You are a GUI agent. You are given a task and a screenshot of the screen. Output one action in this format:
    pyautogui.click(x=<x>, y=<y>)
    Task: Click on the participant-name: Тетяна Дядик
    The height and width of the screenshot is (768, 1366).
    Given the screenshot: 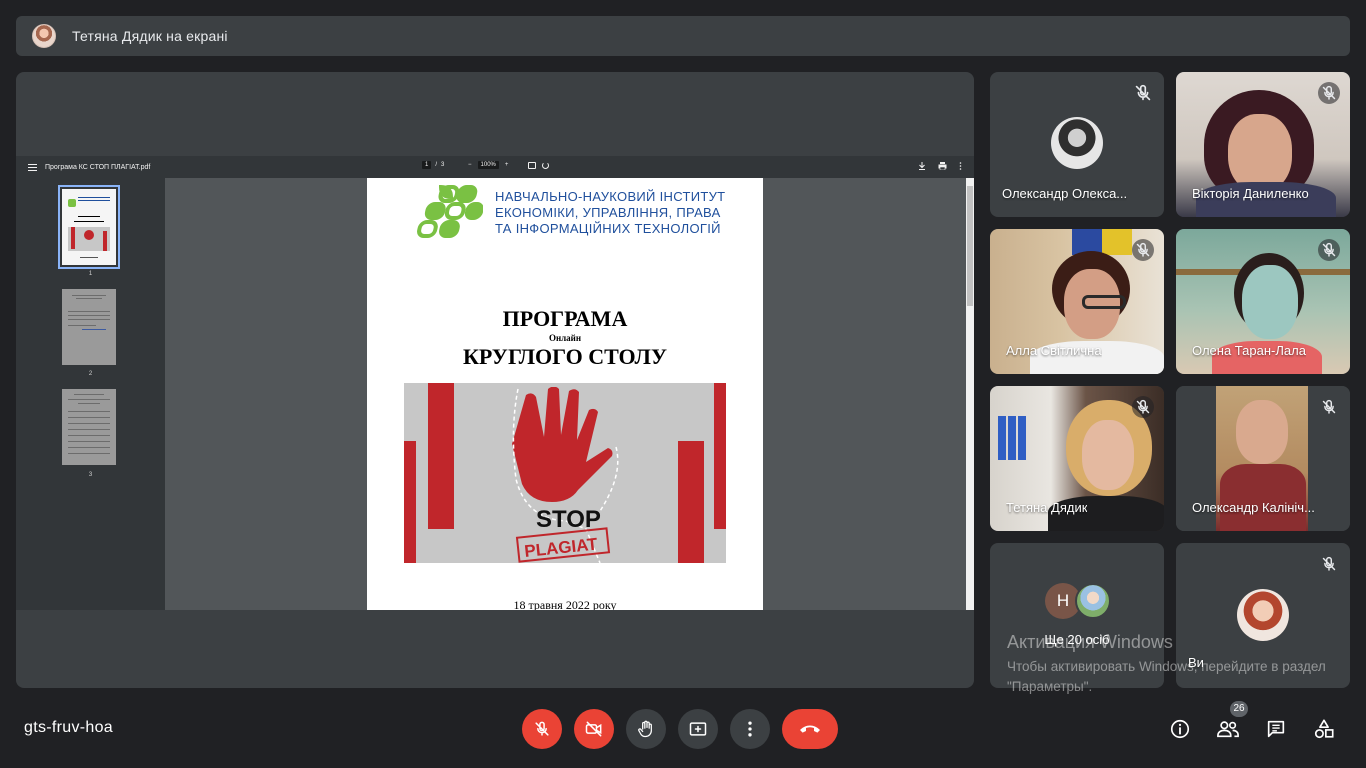 What is the action you would take?
    pyautogui.click(x=1047, y=507)
    